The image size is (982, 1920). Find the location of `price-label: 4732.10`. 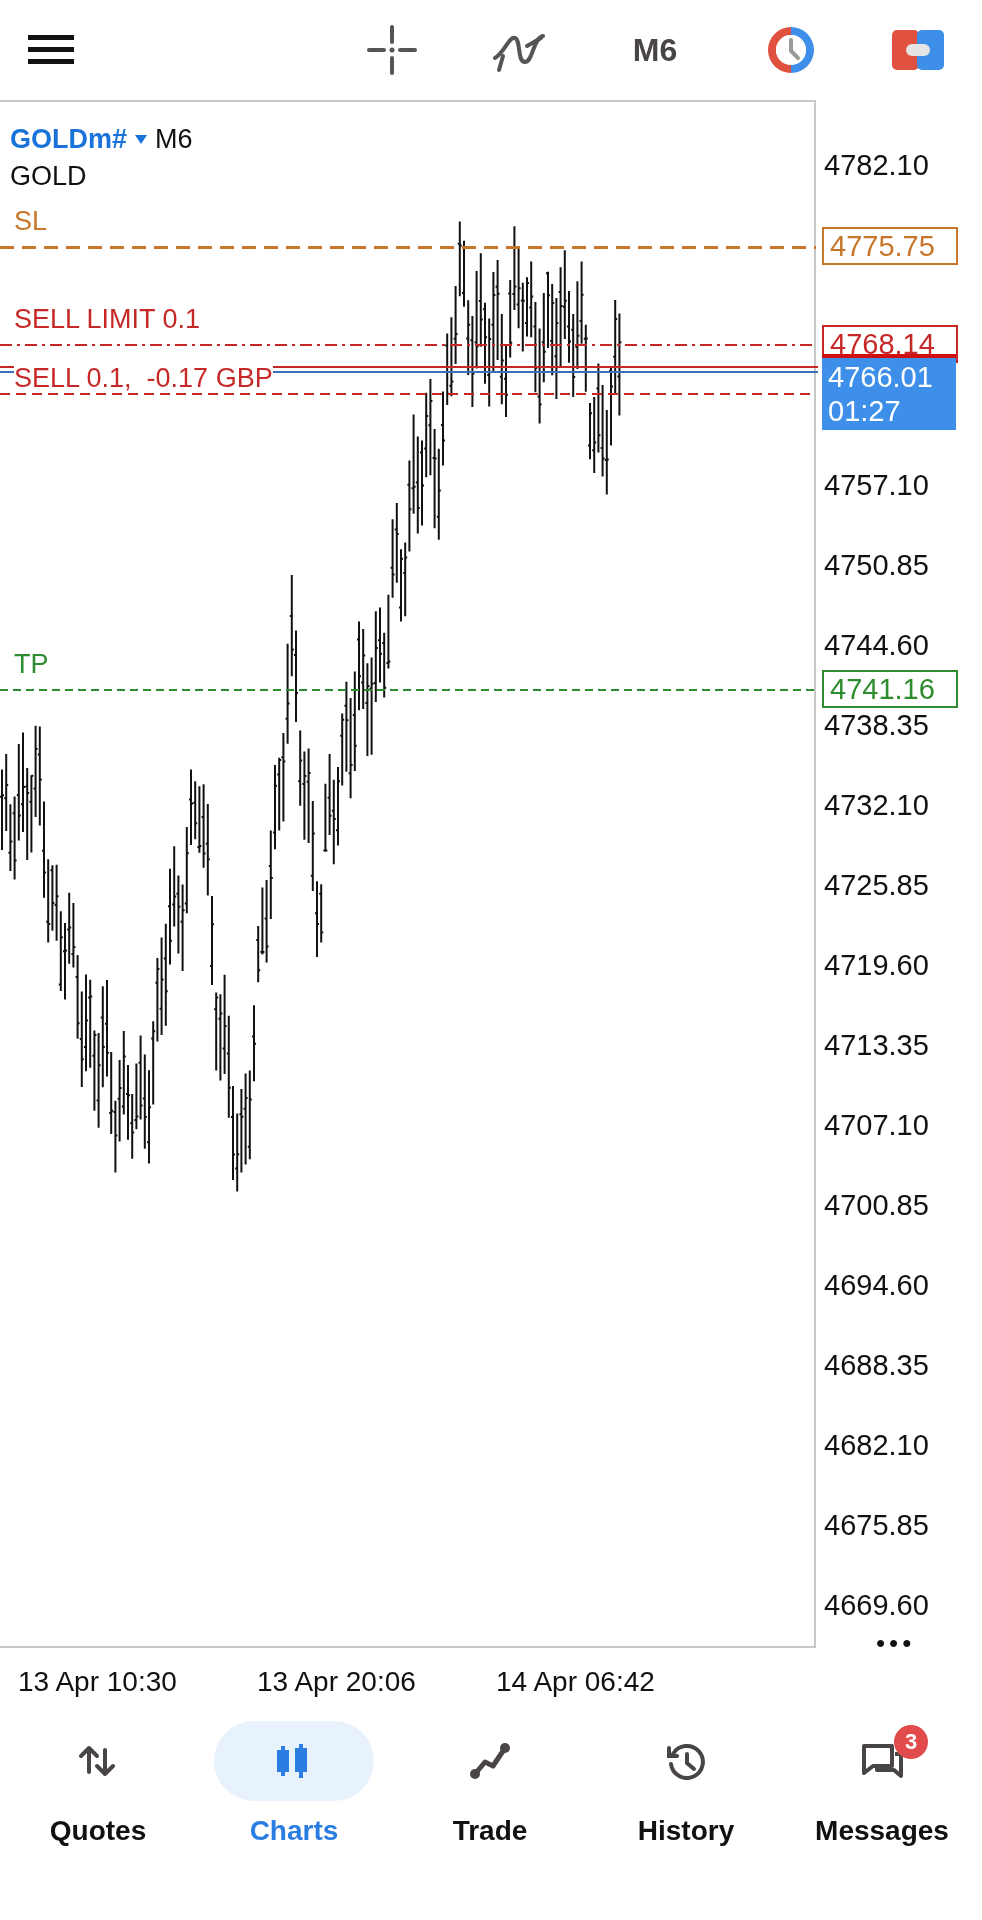

price-label: 4732.10 is located at coordinates (876, 805).